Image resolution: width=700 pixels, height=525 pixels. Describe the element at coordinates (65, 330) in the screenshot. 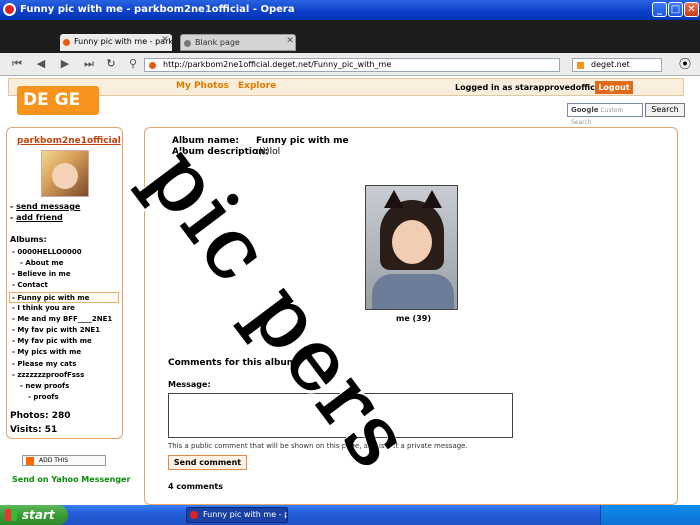

I see `album-item: - My fav pic with 2NE1` at that location.